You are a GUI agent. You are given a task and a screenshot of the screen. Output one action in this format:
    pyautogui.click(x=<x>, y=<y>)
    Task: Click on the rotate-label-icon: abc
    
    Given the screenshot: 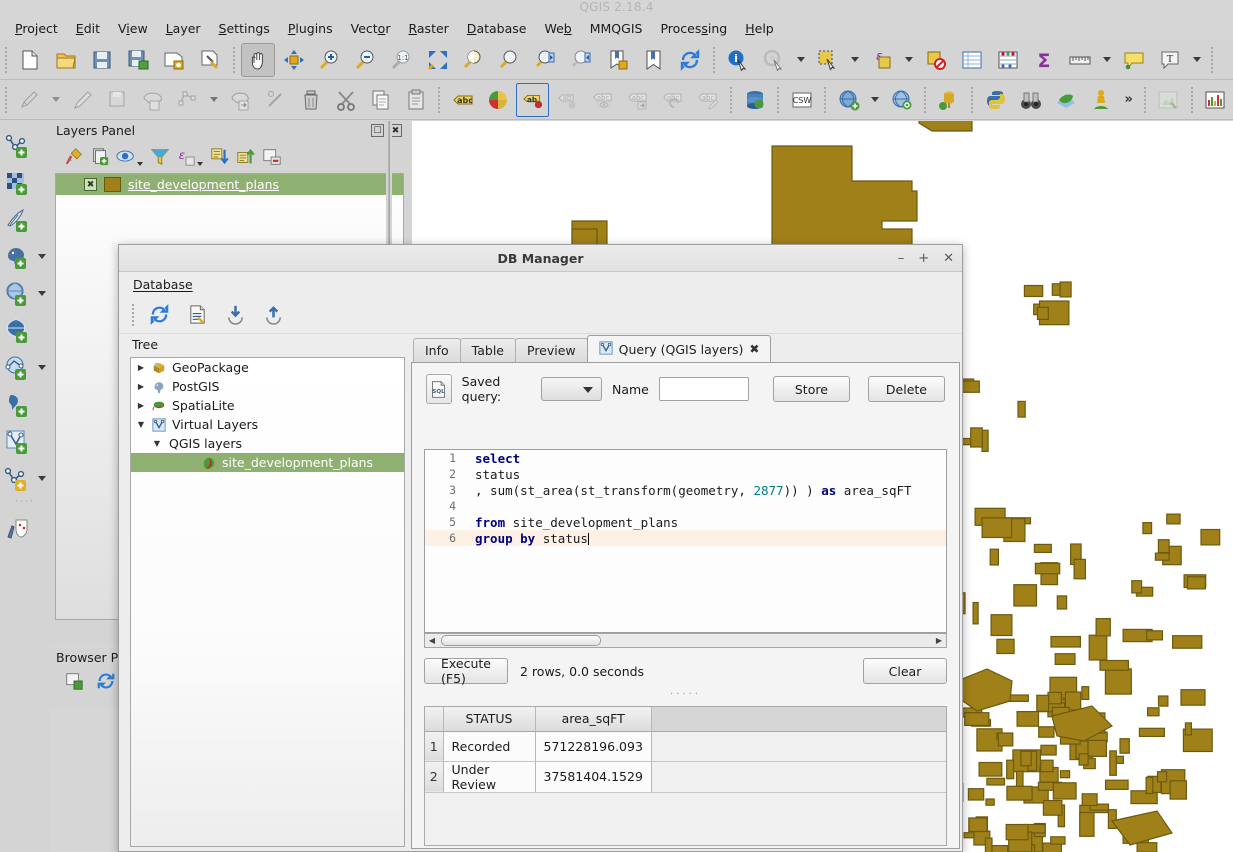 What is the action you would take?
    pyautogui.click(x=672, y=100)
    